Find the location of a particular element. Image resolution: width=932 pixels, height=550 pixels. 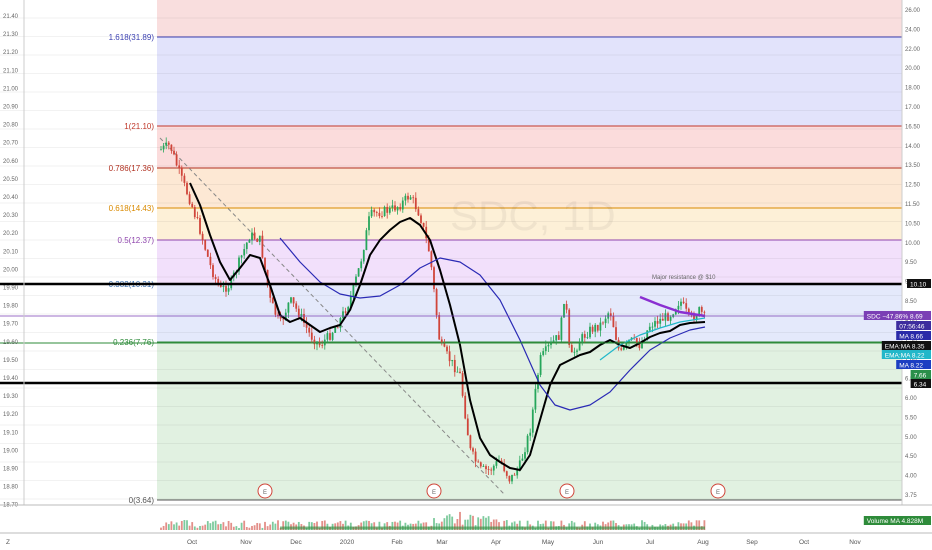

left-axis-tick: 21.30 is located at coordinates (11, 35).